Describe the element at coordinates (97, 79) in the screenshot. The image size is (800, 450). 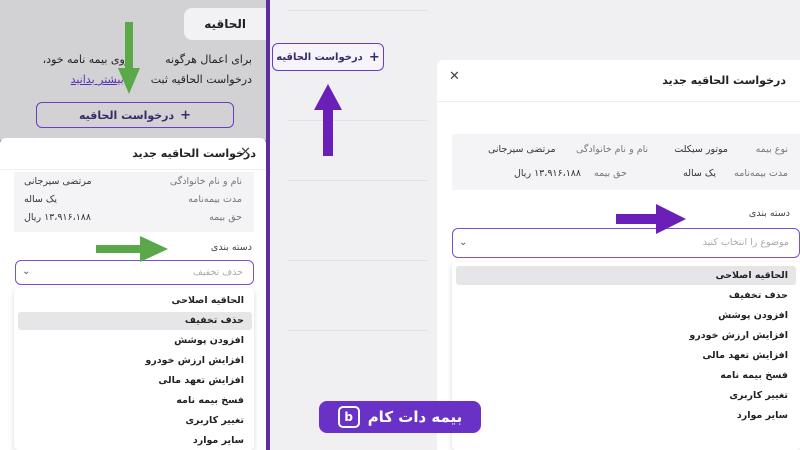
I see `learn-more-link: بیشتر بدانید` at that location.